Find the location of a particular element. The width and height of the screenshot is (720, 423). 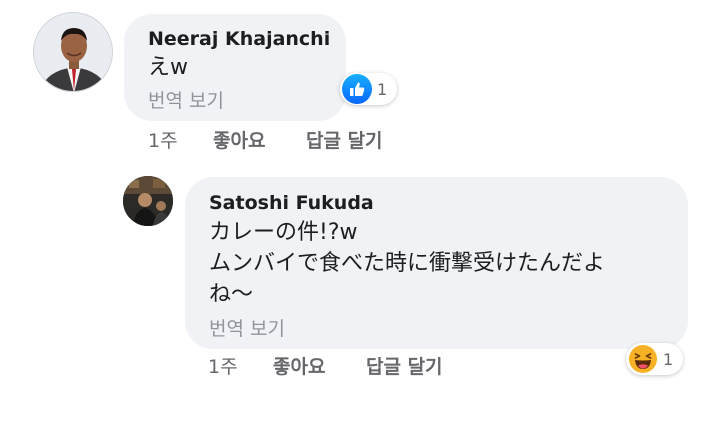

comment-bubble-1: Neeraj Khajanchi えw 번역 보기 is located at coordinates (235, 67).